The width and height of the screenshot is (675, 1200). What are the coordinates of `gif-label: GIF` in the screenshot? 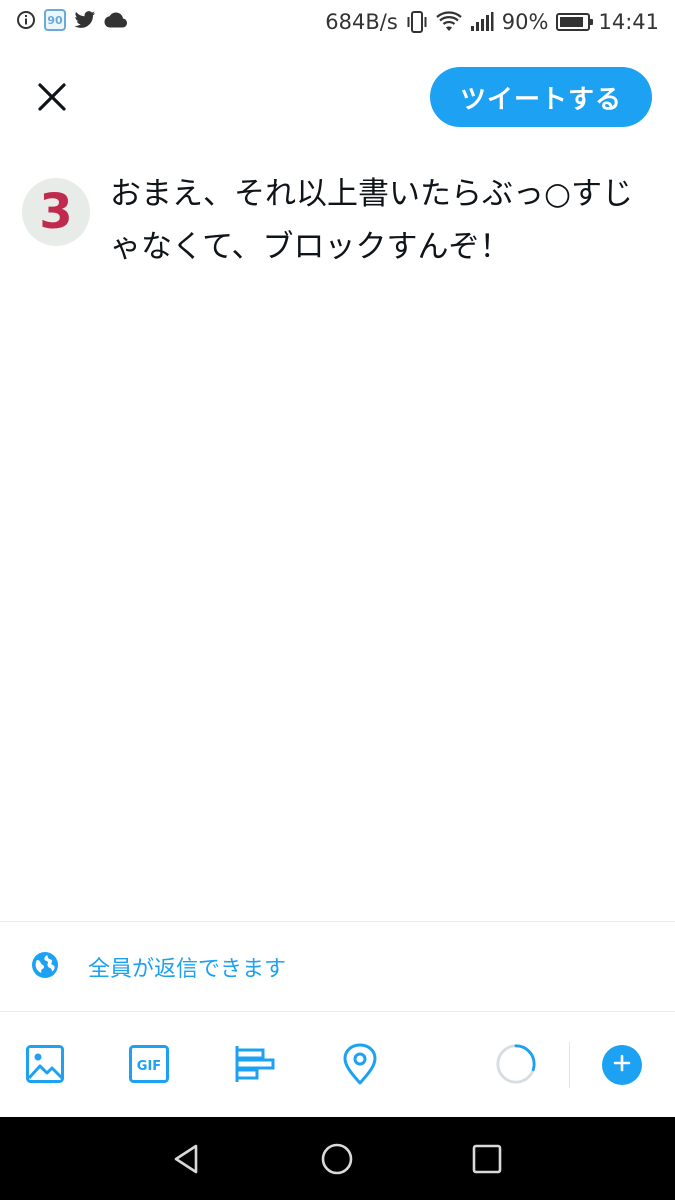 It's located at (149, 1066).